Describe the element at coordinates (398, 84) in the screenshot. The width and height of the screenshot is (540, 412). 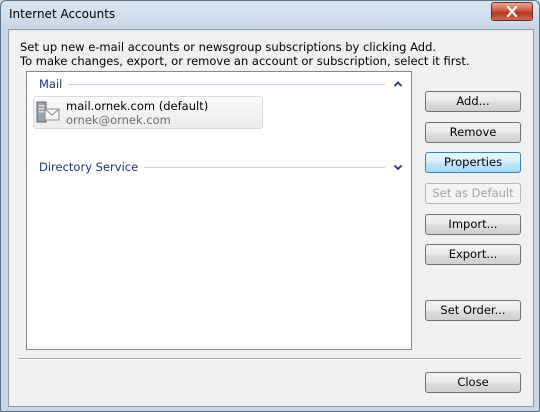
I see `chevron-up-icon` at that location.